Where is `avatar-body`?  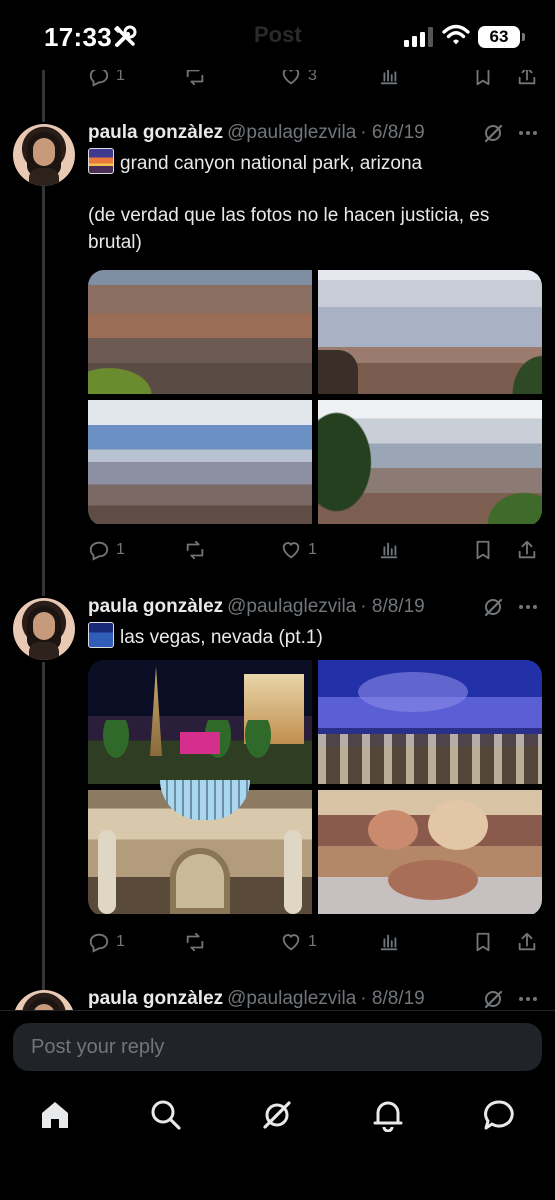
avatar-body is located at coordinates (44, 651).